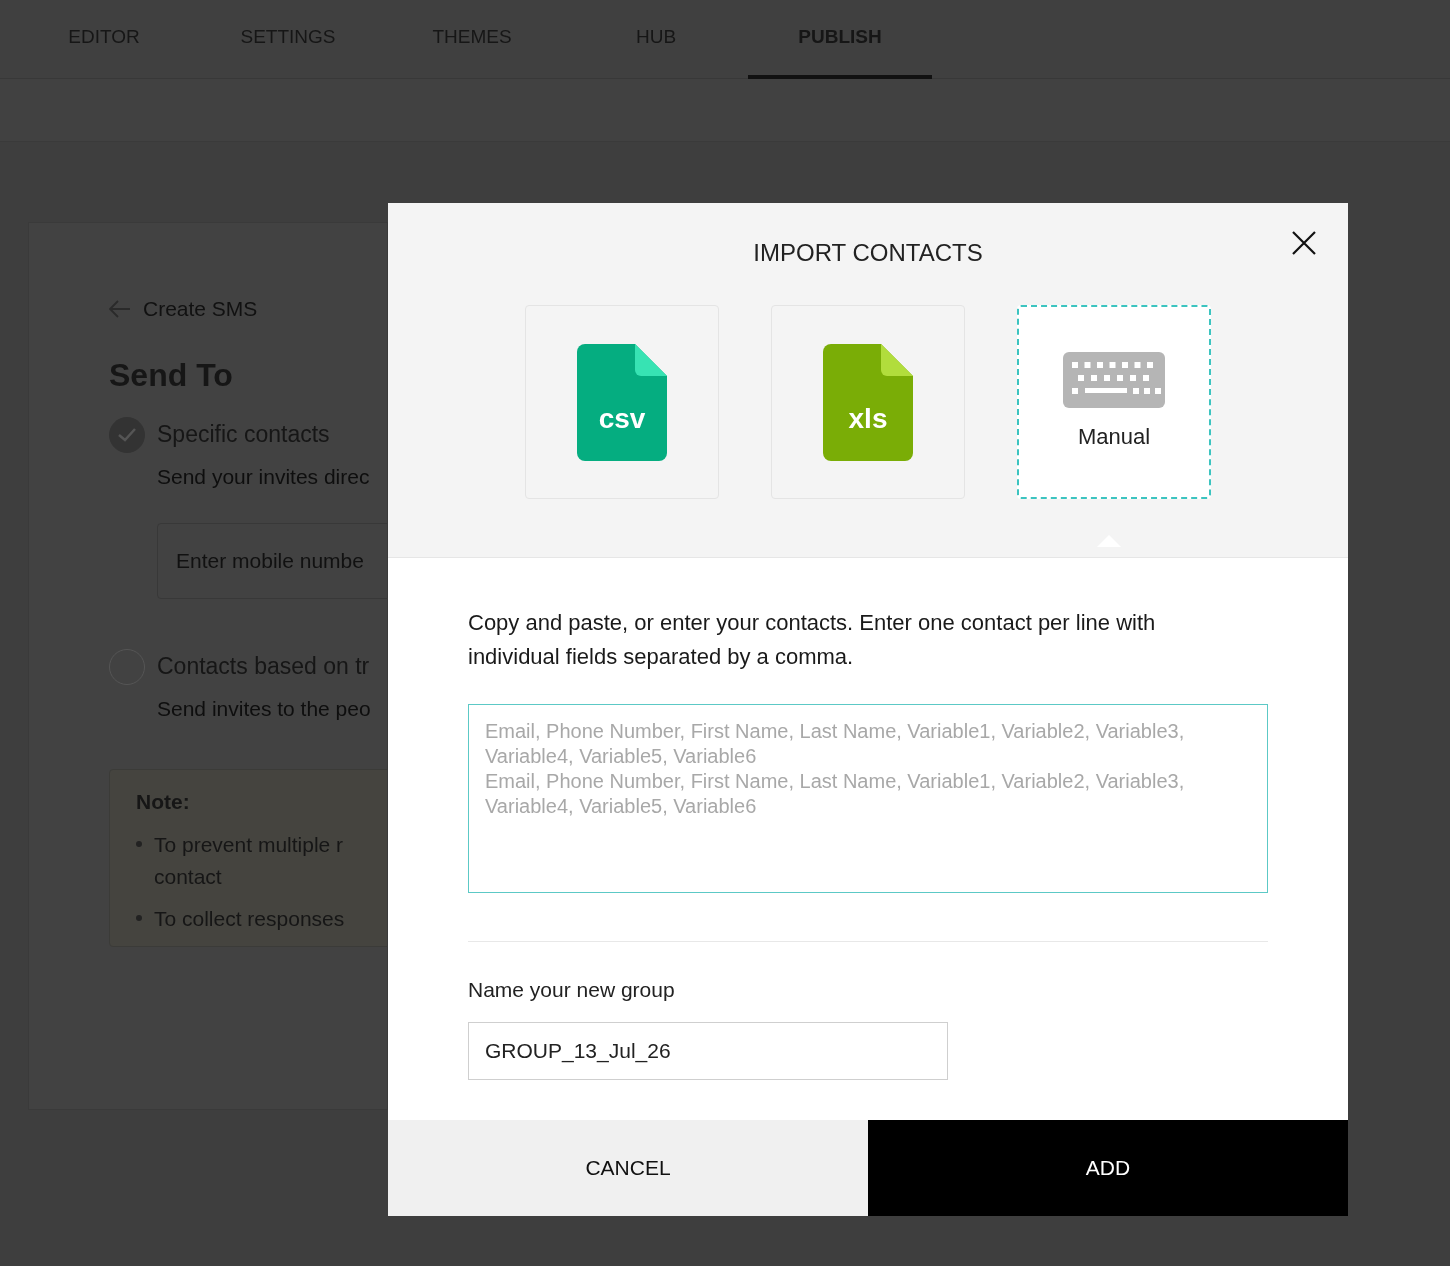  Describe the element at coordinates (1108, 1168) in the screenshot. I see `add-button: ADD` at that location.